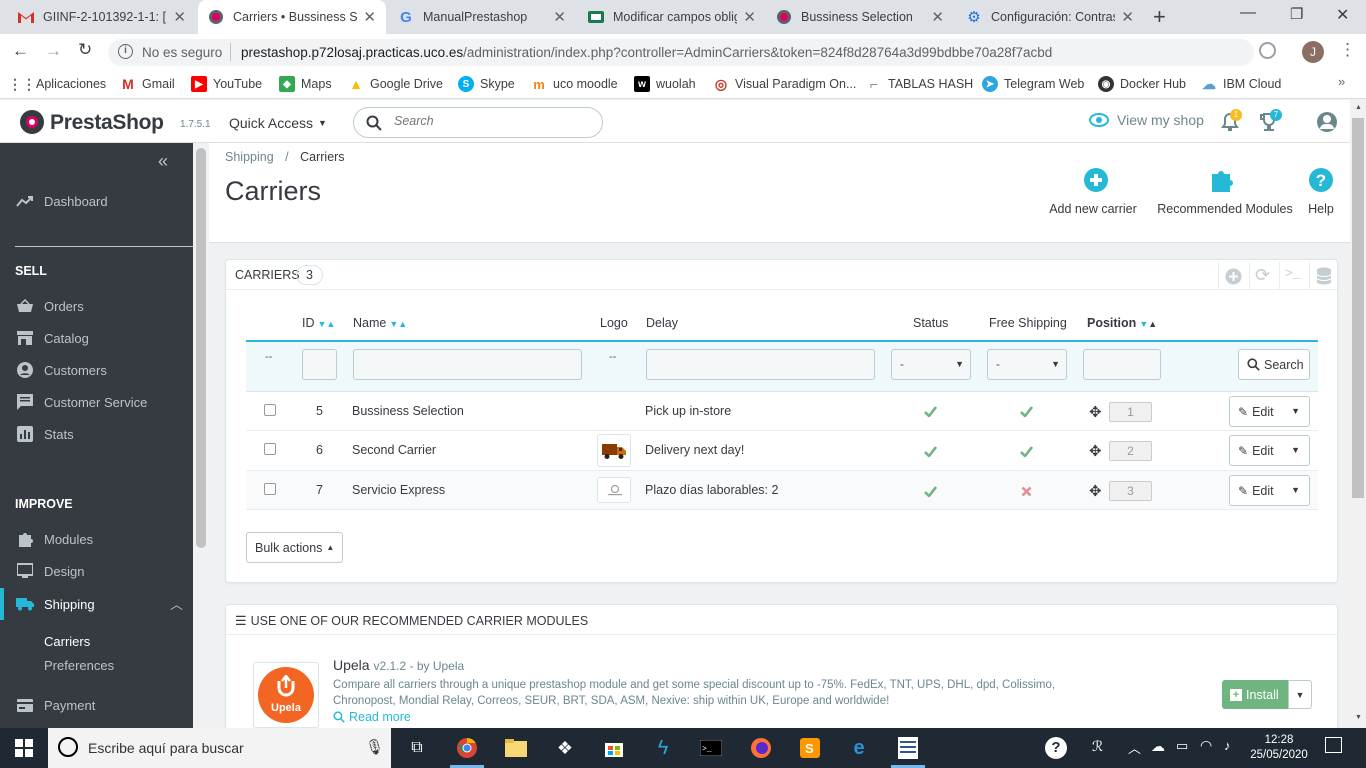  Describe the element at coordinates (163, 161) in the screenshot. I see `collapse-sidebar-icon: «` at that location.